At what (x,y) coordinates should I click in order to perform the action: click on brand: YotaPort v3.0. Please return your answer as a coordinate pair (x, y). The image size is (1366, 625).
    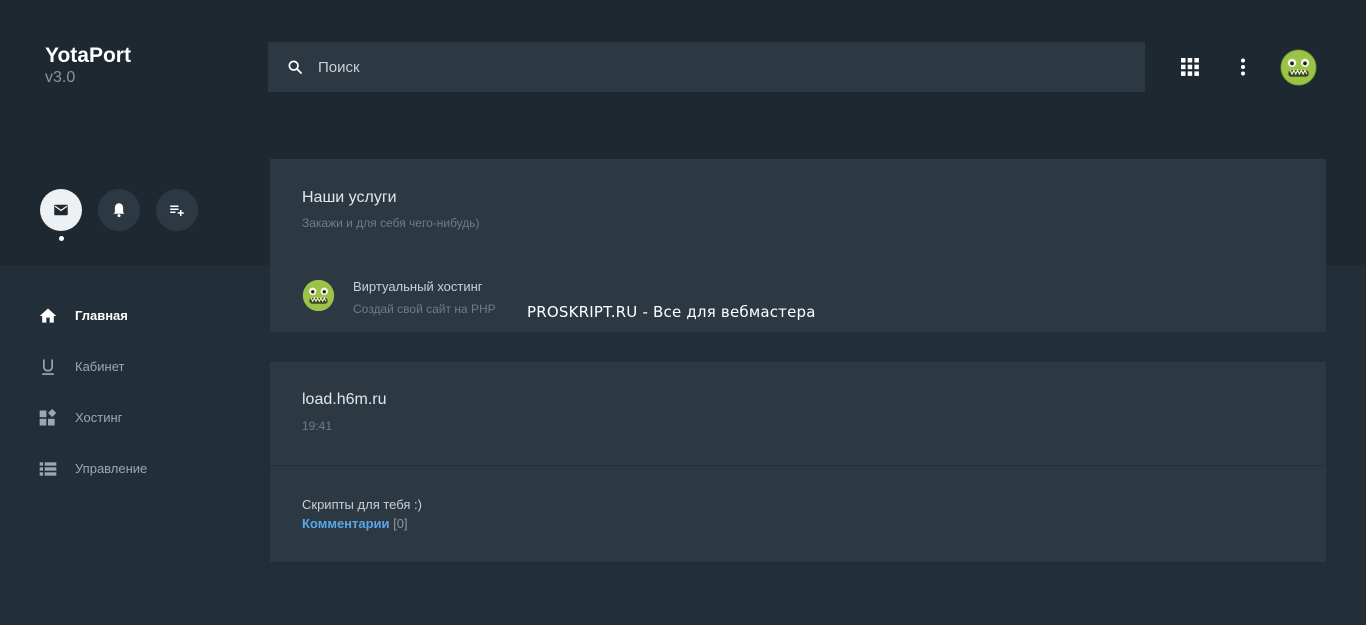
    Looking at the image, I should click on (88, 66).